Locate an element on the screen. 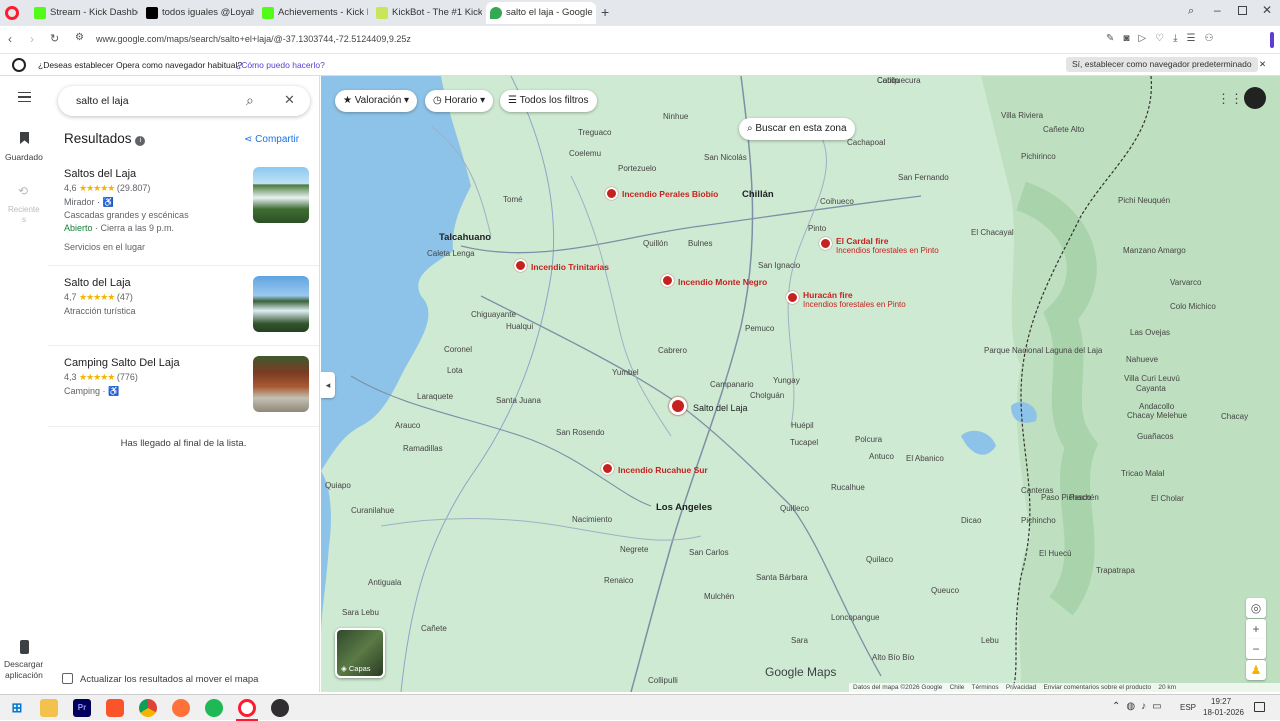  obs-icon is located at coordinates (280, 708).